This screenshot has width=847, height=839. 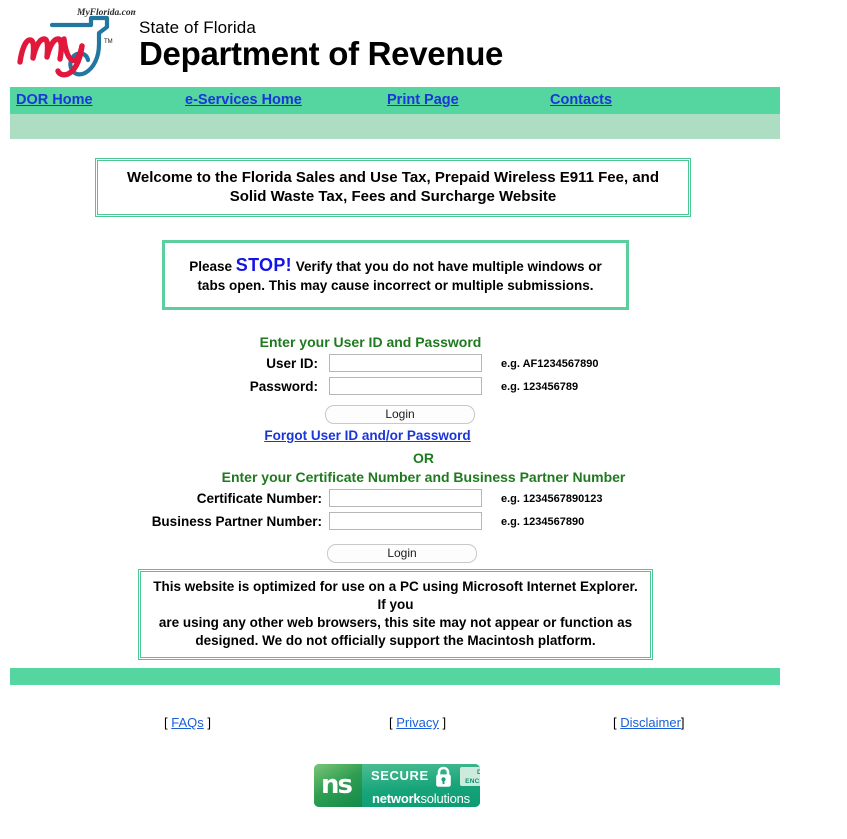 What do you see at coordinates (472, 781) in the screenshot?
I see `data-encrypted-line-2: ENCRYPTED` at bounding box center [472, 781].